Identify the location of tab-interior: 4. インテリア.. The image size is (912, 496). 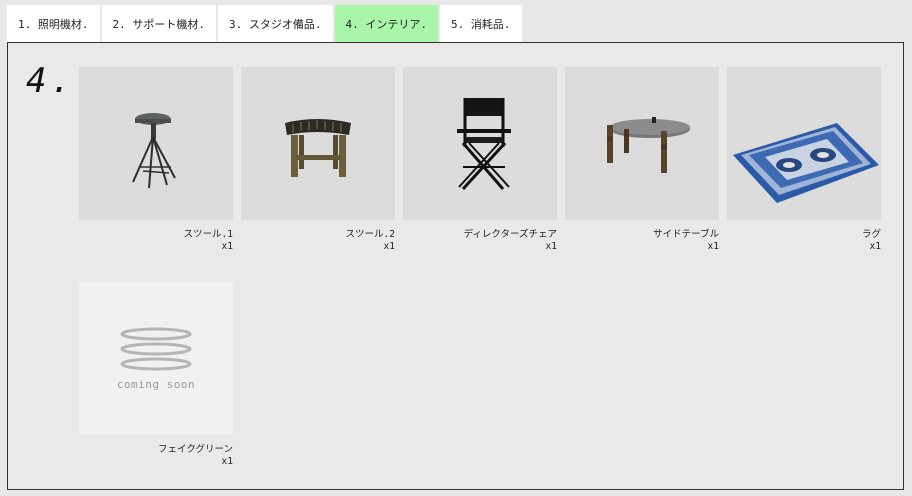
(386, 24).